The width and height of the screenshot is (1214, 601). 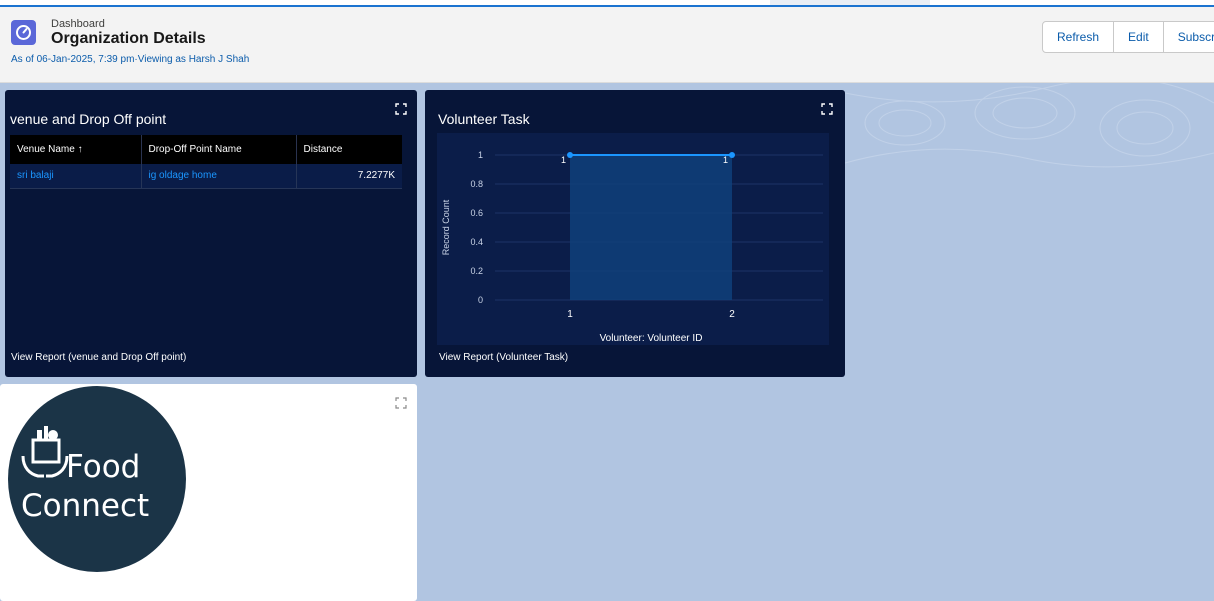 I want to click on logo-text-connect: Connect, so click(x=85, y=506).